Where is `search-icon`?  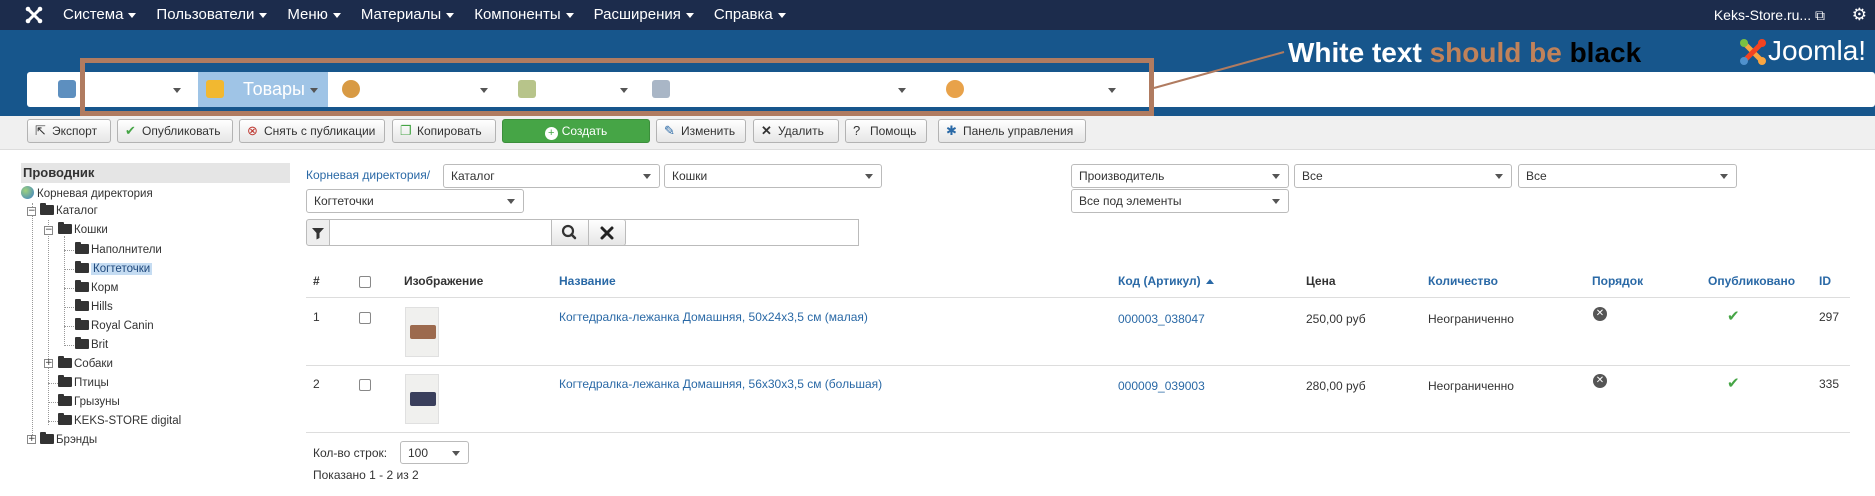
search-icon is located at coordinates (569, 232).